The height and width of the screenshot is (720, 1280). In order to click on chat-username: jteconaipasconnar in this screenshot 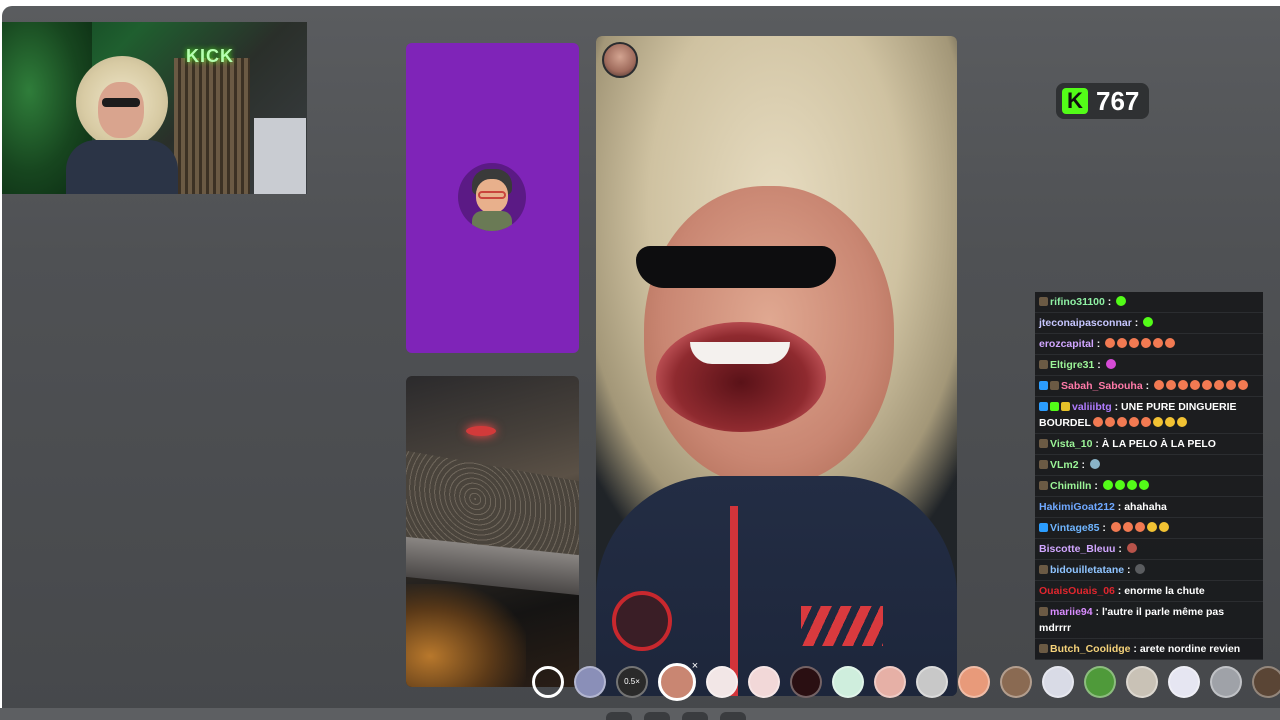, I will do `click(1085, 323)`.